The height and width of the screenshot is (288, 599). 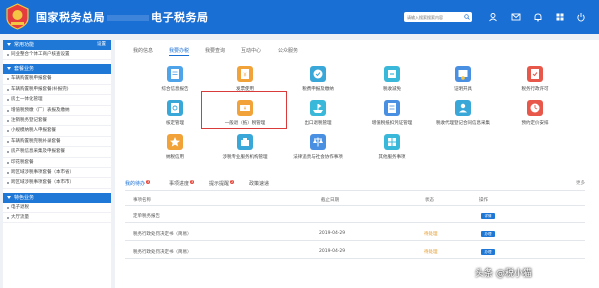 I want to click on tab-query: 我要查询, so click(x=215, y=50).